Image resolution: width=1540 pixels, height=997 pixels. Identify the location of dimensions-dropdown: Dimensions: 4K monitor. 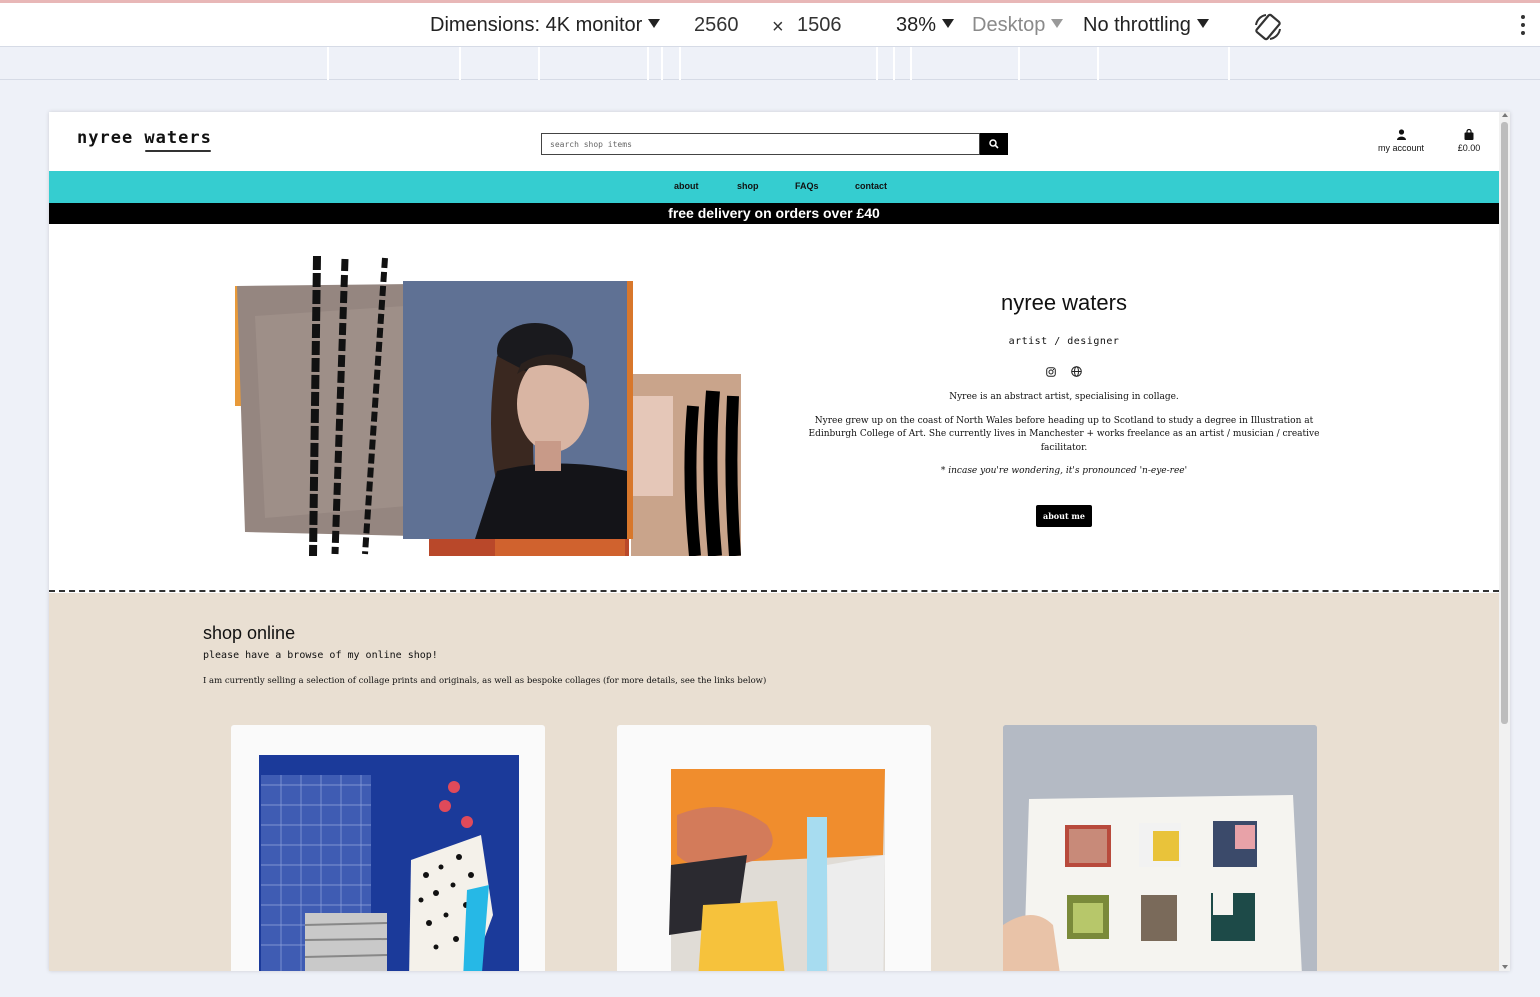
(545, 25).